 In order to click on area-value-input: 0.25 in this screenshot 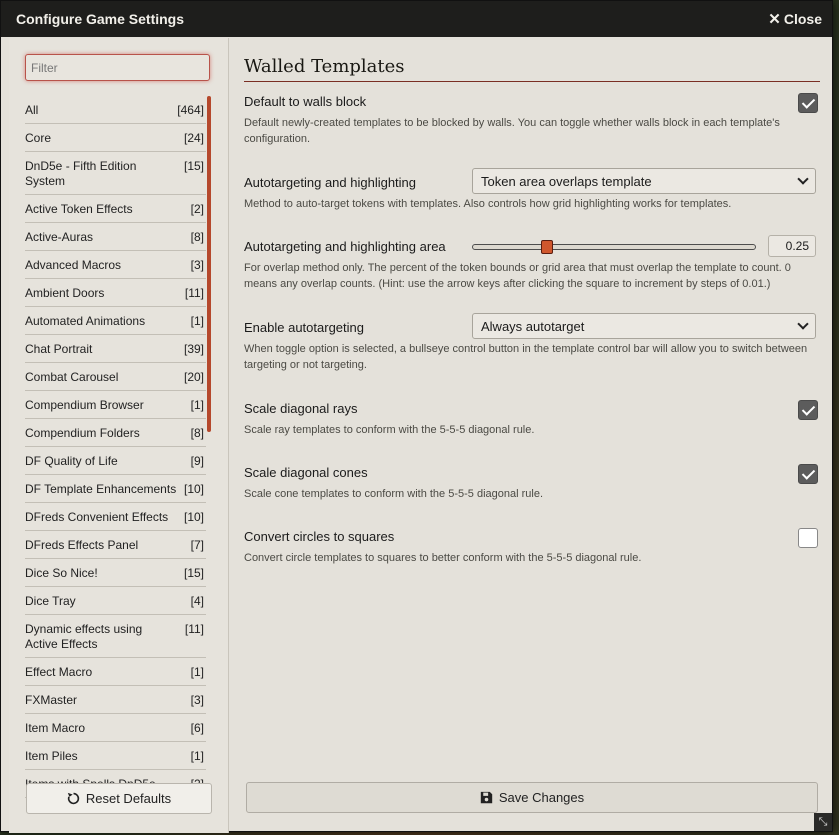, I will do `click(792, 246)`.